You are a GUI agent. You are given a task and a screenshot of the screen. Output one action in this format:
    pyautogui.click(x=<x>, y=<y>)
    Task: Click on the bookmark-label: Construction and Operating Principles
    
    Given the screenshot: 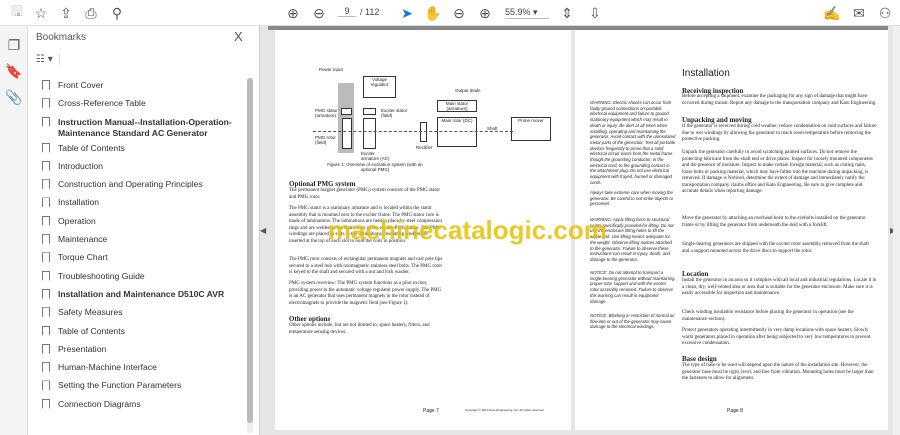 What is the action you would take?
    pyautogui.click(x=130, y=184)
    